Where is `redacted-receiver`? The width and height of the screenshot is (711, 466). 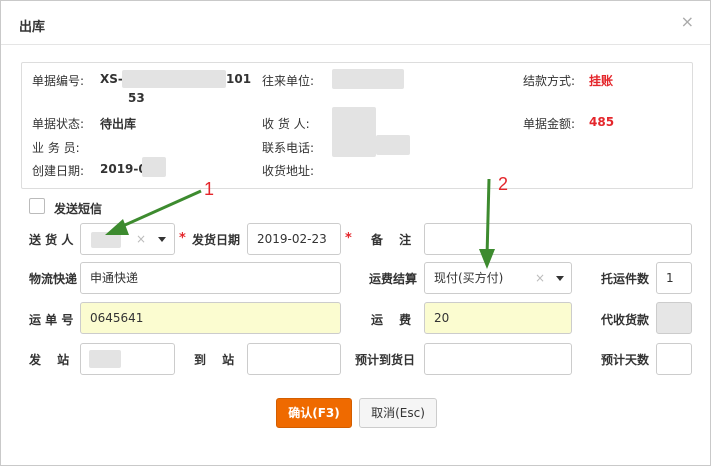 redacted-receiver is located at coordinates (354, 132).